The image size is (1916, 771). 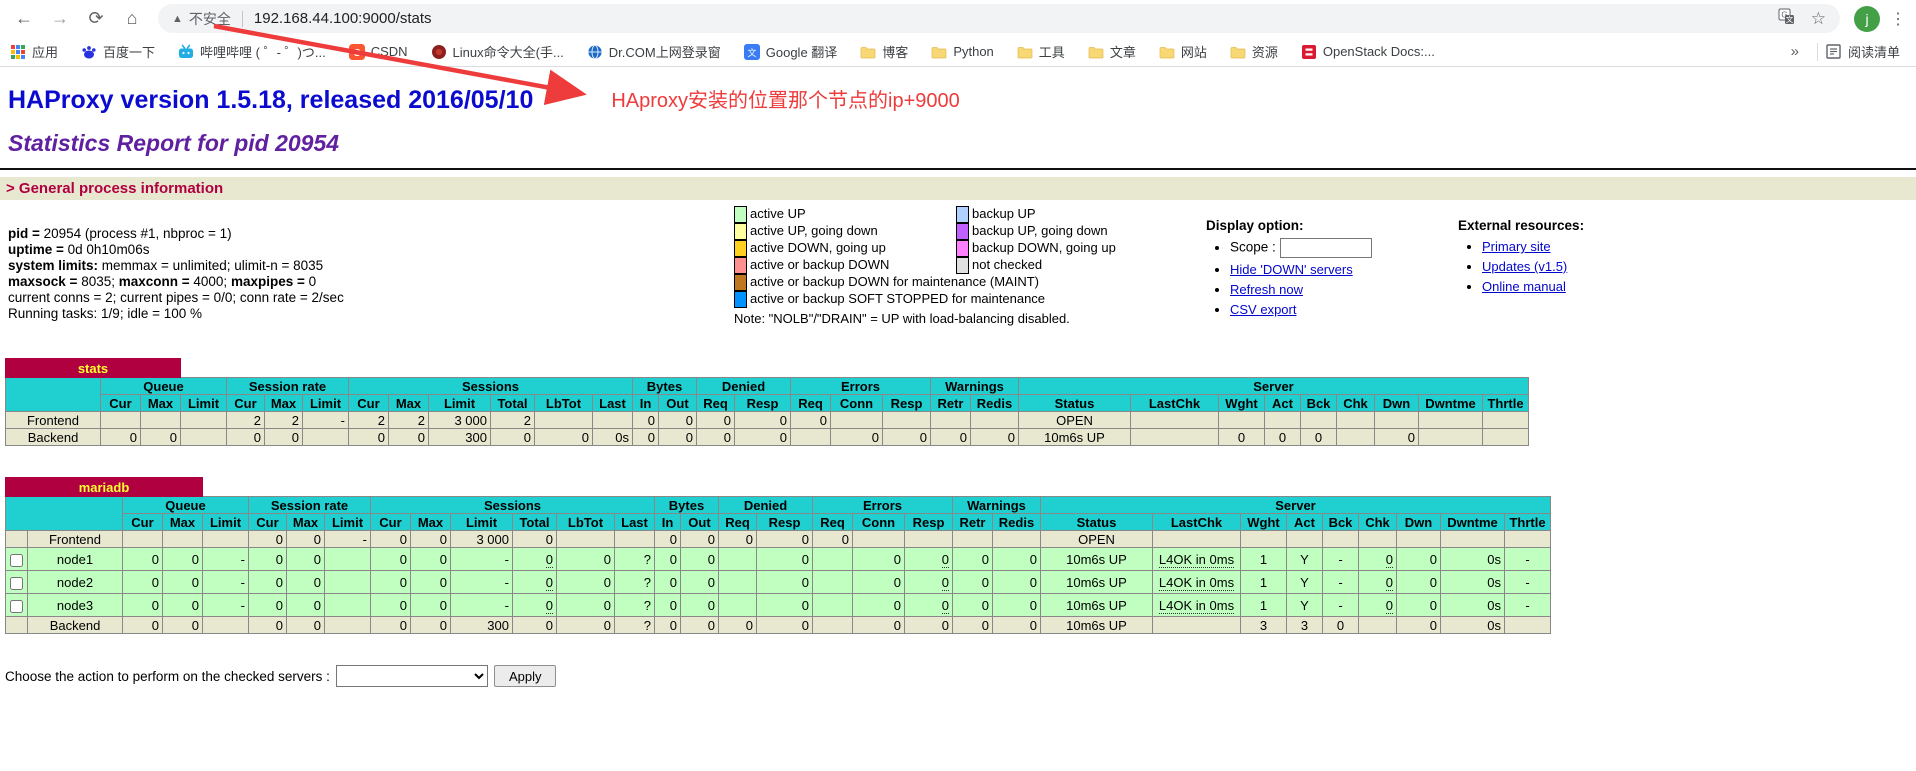 What do you see at coordinates (16, 560) in the screenshot?
I see `select-server-node1` at bounding box center [16, 560].